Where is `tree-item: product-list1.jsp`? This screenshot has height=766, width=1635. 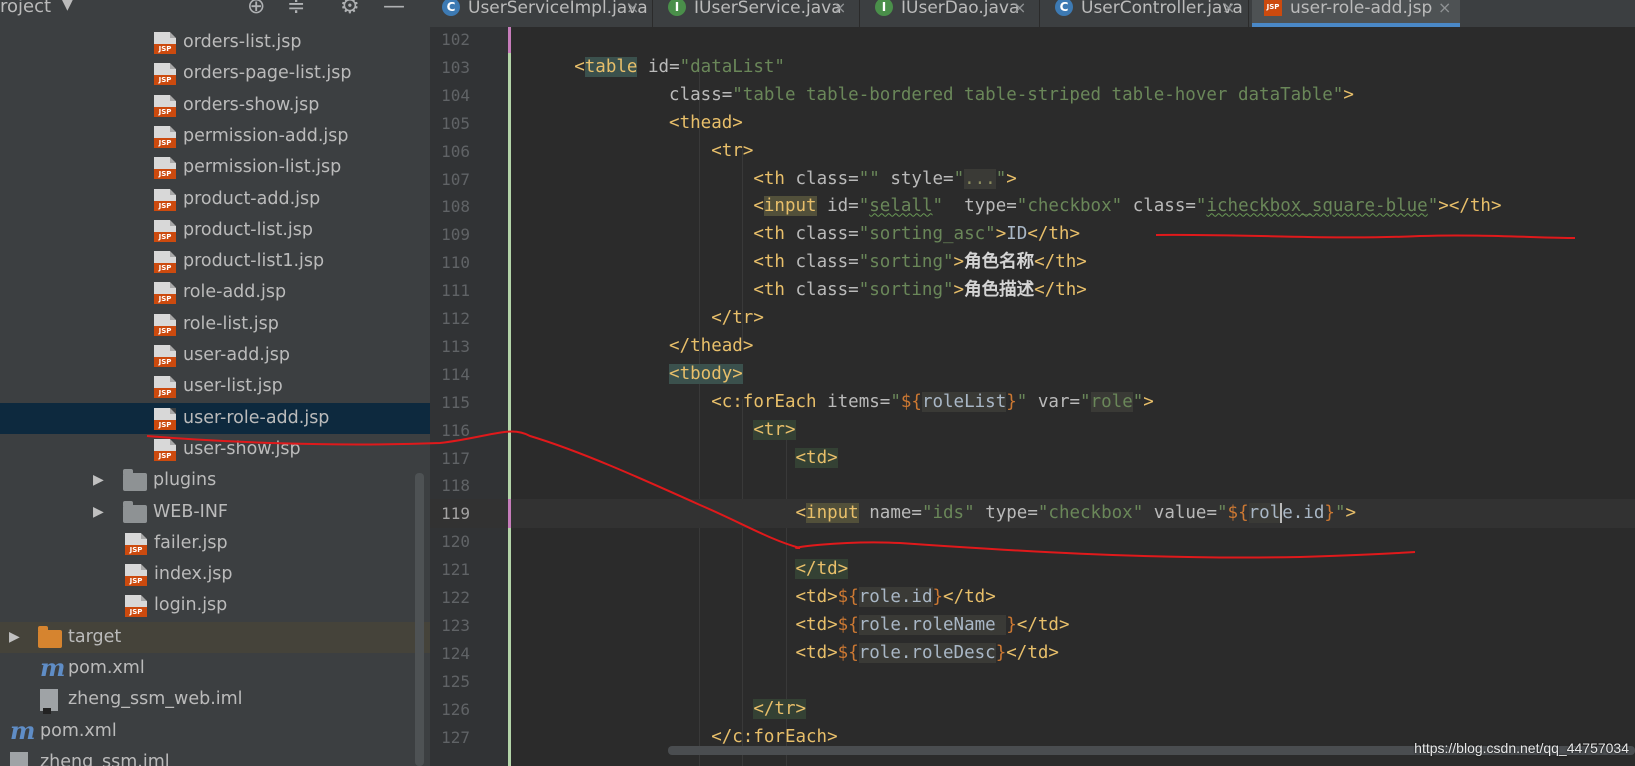
tree-item: product-list1.jsp is located at coordinates (215, 261).